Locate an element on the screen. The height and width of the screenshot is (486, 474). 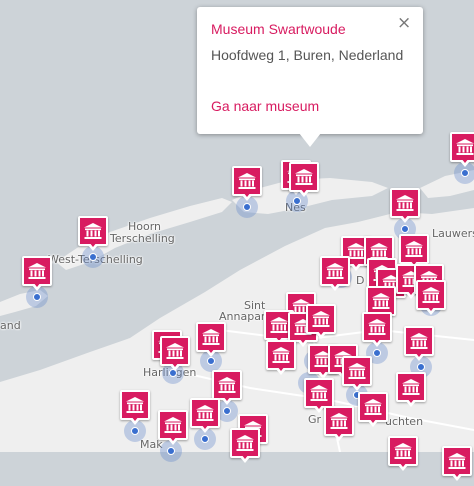
place-label: uchten is located at coordinates (404, 421).